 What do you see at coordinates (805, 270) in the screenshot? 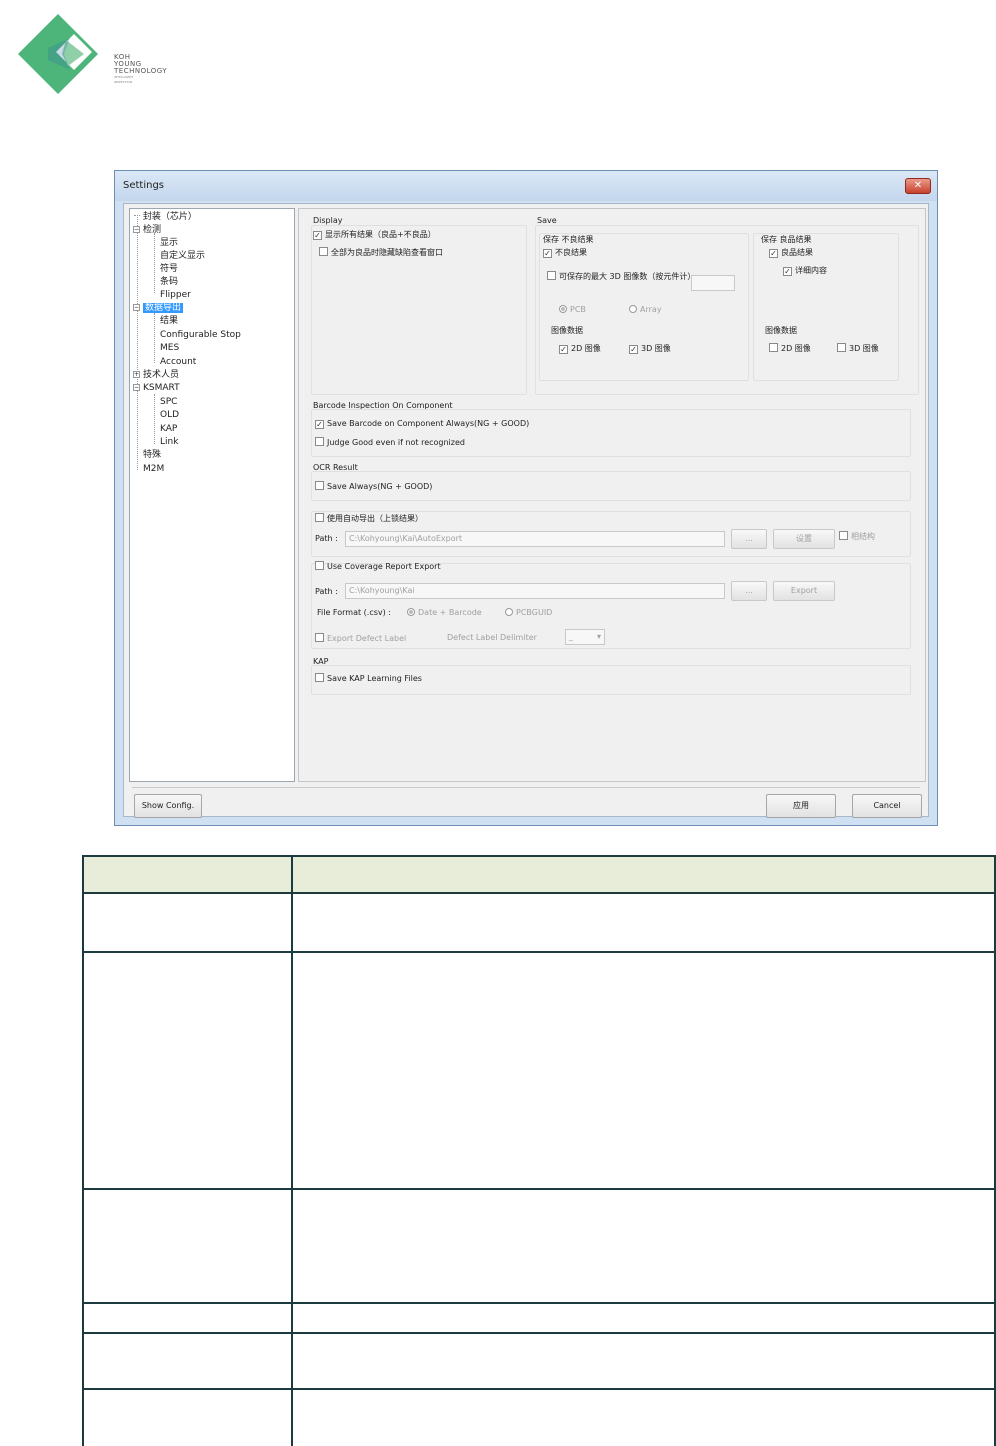
I see `detail-checkbox: ✓ 详细内容` at bounding box center [805, 270].